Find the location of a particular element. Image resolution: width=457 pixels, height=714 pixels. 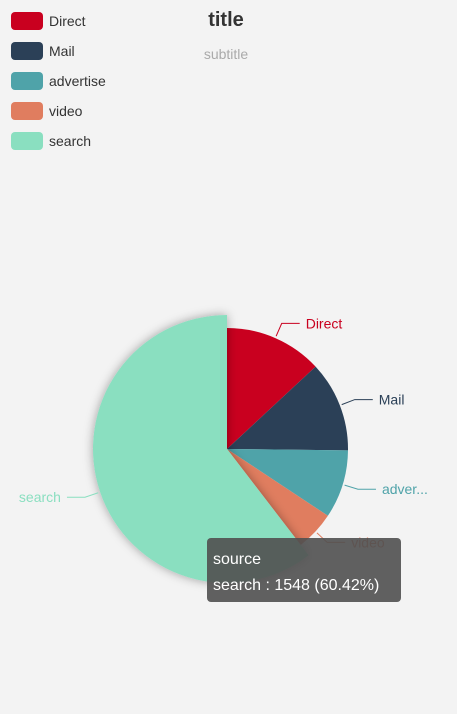

legend-label: advertise is located at coordinates (77, 81).